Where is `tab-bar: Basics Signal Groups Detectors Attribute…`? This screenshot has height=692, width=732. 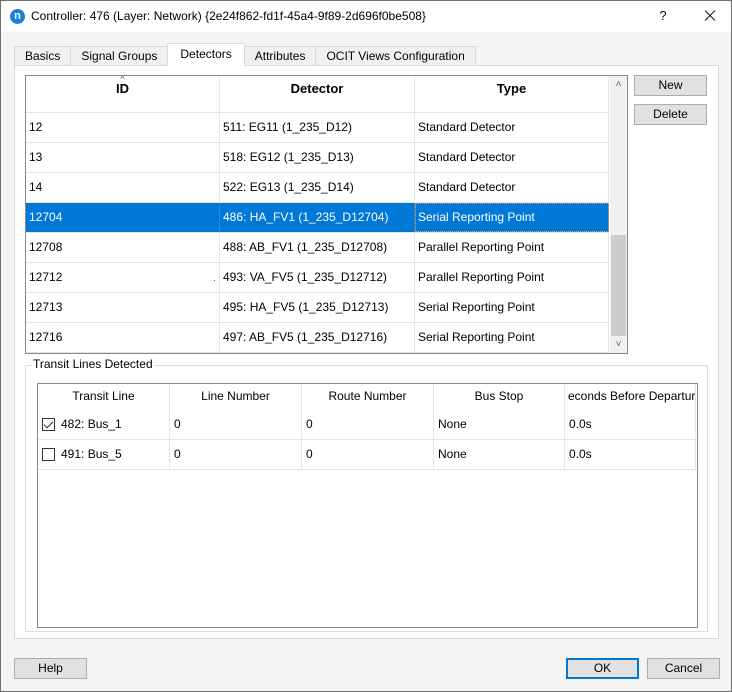 tab-bar: Basics Signal Groups Detectors Attribute… is located at coordinates (245, 54).